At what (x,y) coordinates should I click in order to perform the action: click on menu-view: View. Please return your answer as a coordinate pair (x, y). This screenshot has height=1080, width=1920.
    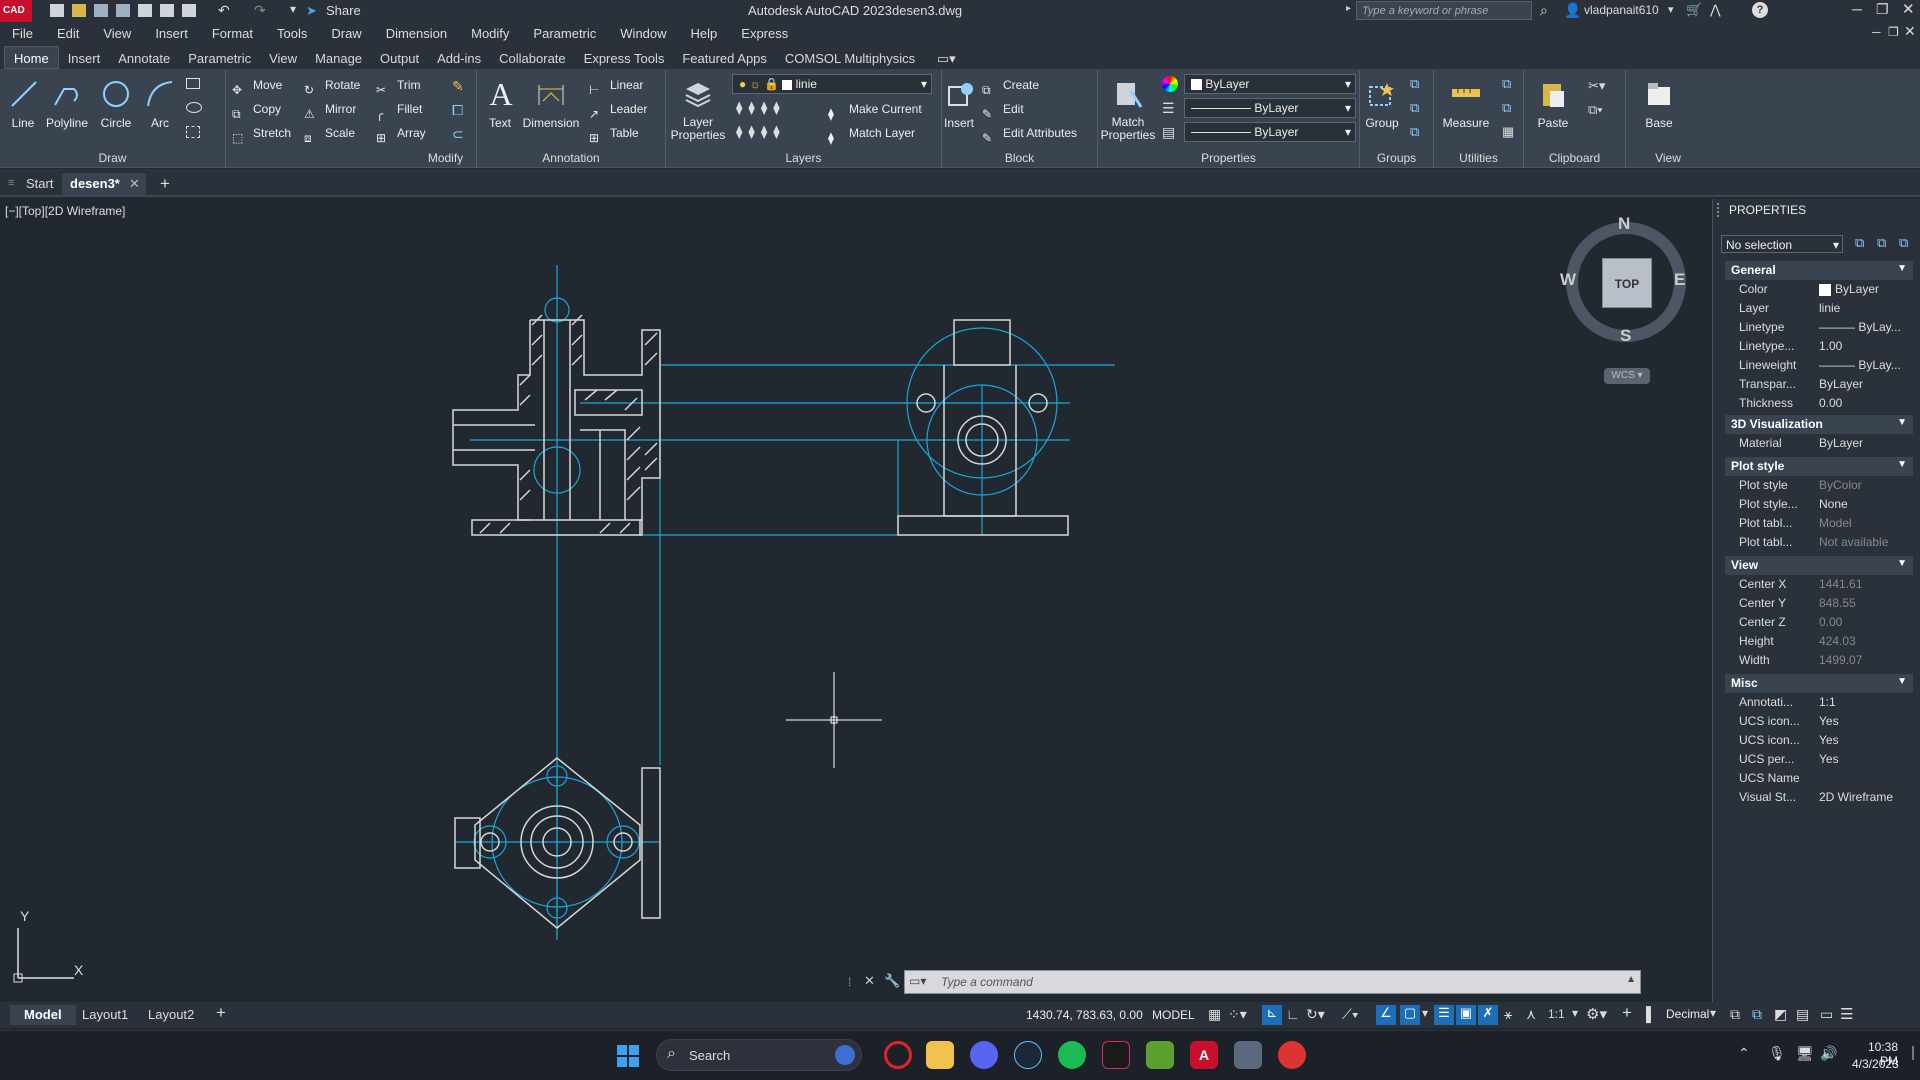
    Looking at the image, I should click on (117, 31).